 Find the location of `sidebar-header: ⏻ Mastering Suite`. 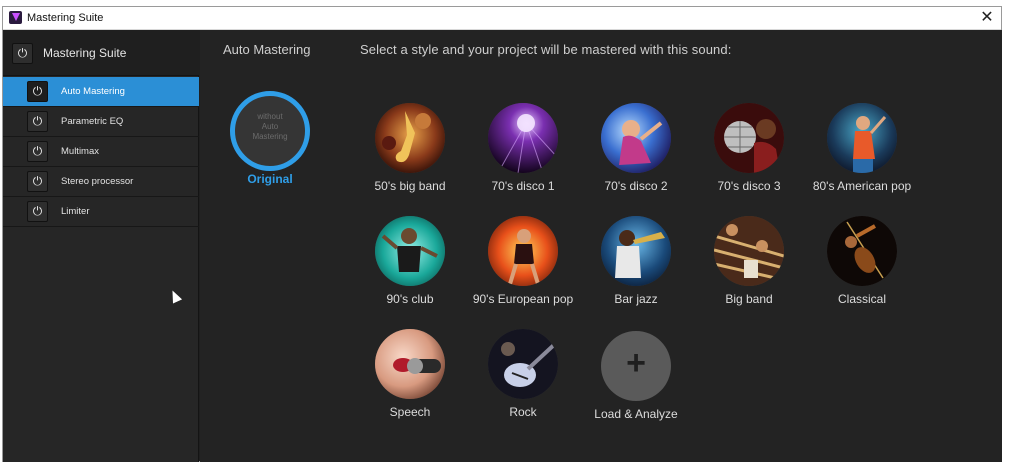

sidebar-header: ⏻ Mastering Suite is located at coordinates (101, 53).